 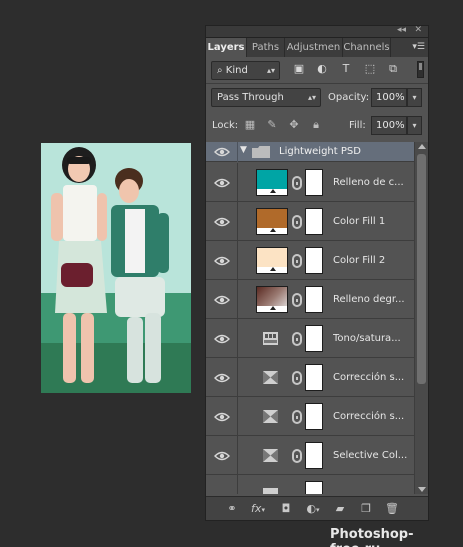 I want to click on tab-channels: Channels, so click(x=367, y=47).